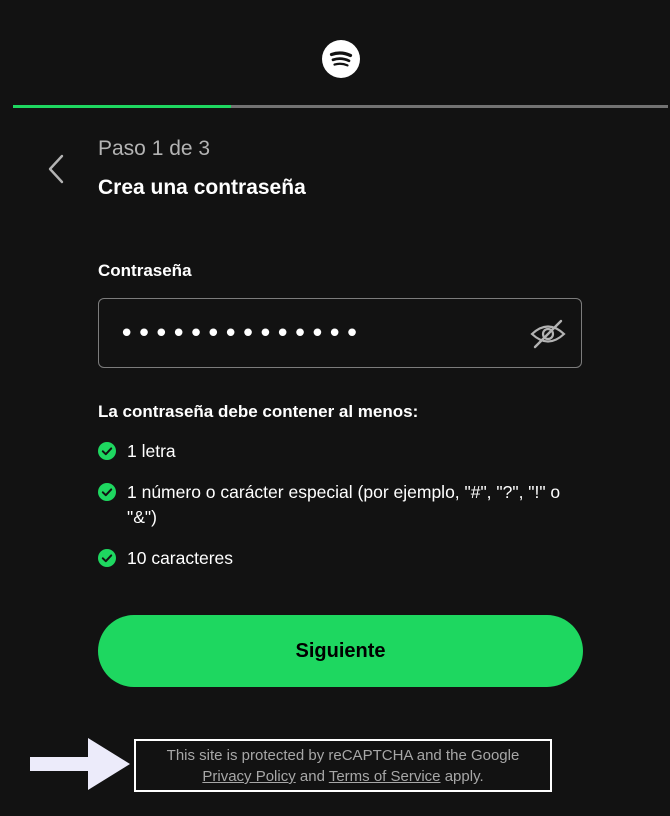 This screenshot has height=816, width=670. I want to click on recaptcha-and-text: and, so click(312, 776).